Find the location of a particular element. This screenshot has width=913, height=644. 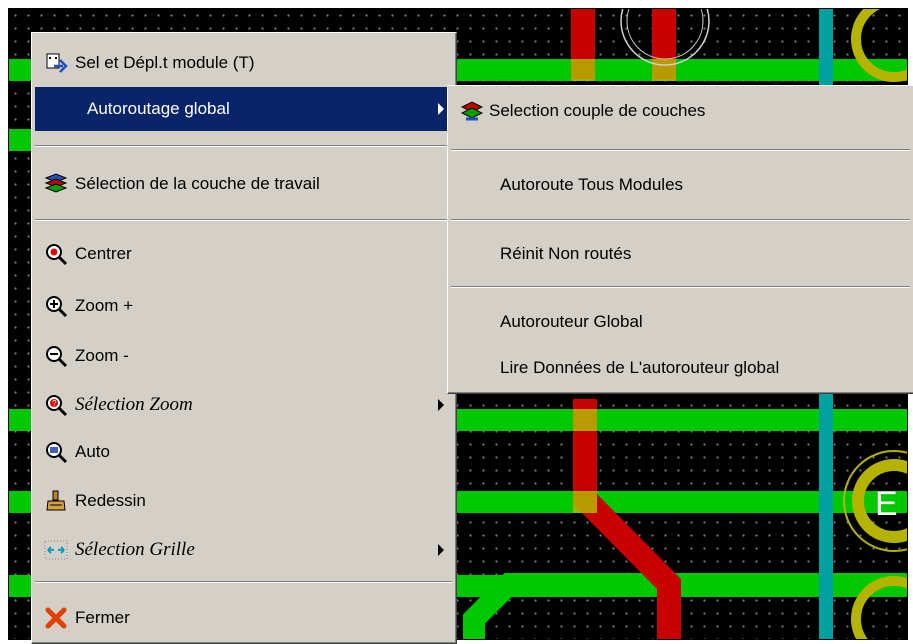

menu-item-label: Auto is located at coordinates (92, 451).